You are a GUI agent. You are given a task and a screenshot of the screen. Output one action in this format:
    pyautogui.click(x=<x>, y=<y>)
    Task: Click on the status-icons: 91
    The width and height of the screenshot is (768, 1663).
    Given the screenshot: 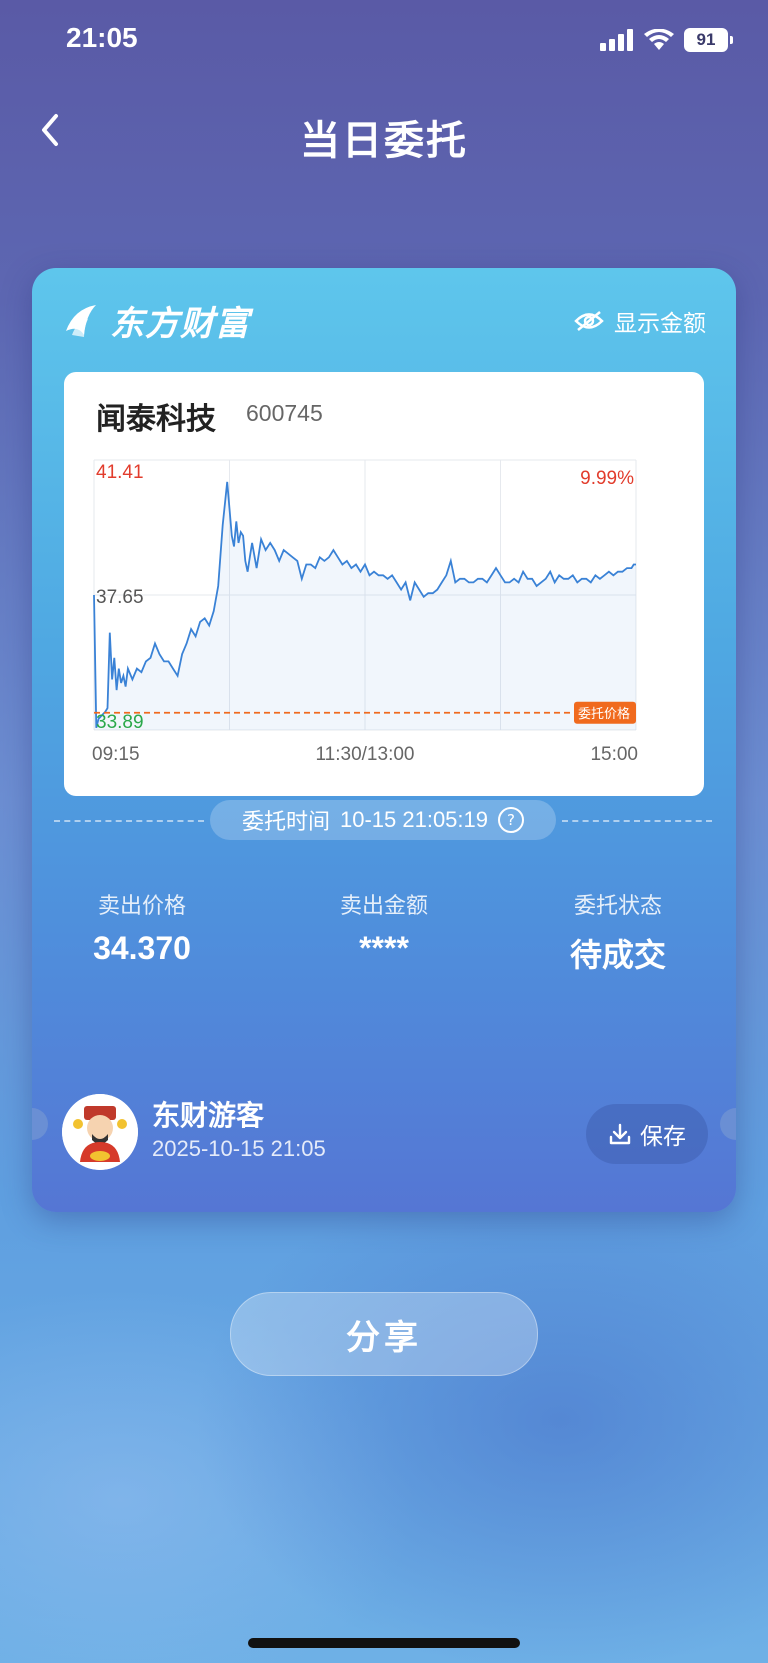 What is the action you would take?
    pyautogui.click(x=666, y=40)
    